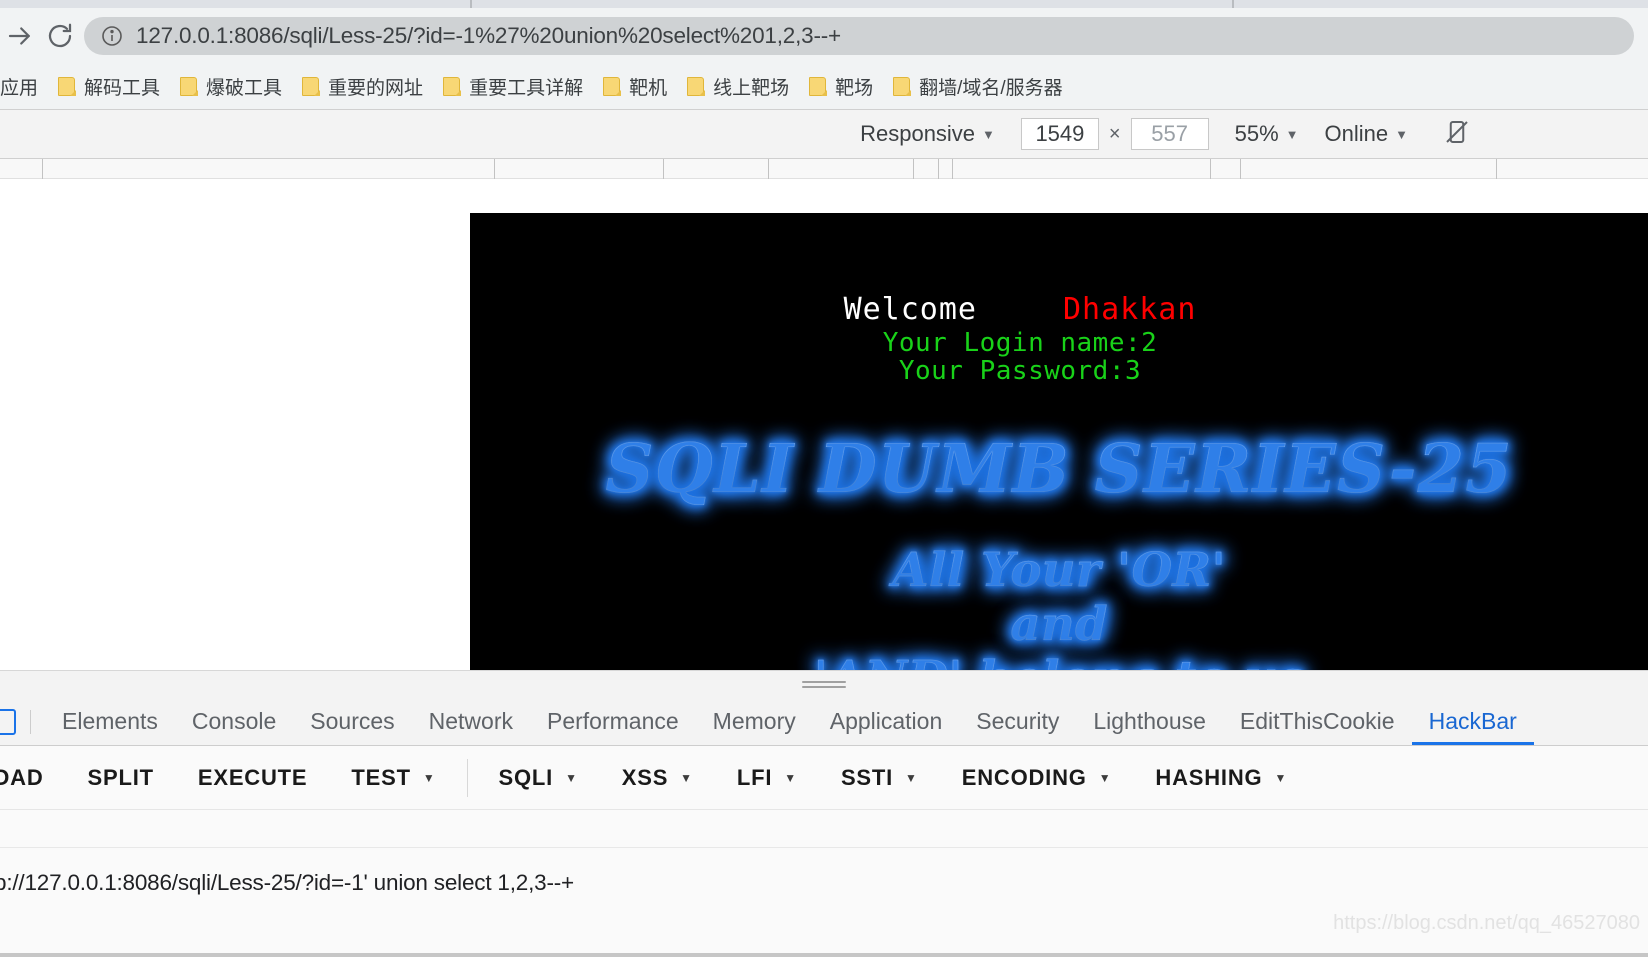 This screenshot has width=1648, height=957. Describe the element at coordinates (824, 847) in the screenshot. I see `panel-divider` at that location.